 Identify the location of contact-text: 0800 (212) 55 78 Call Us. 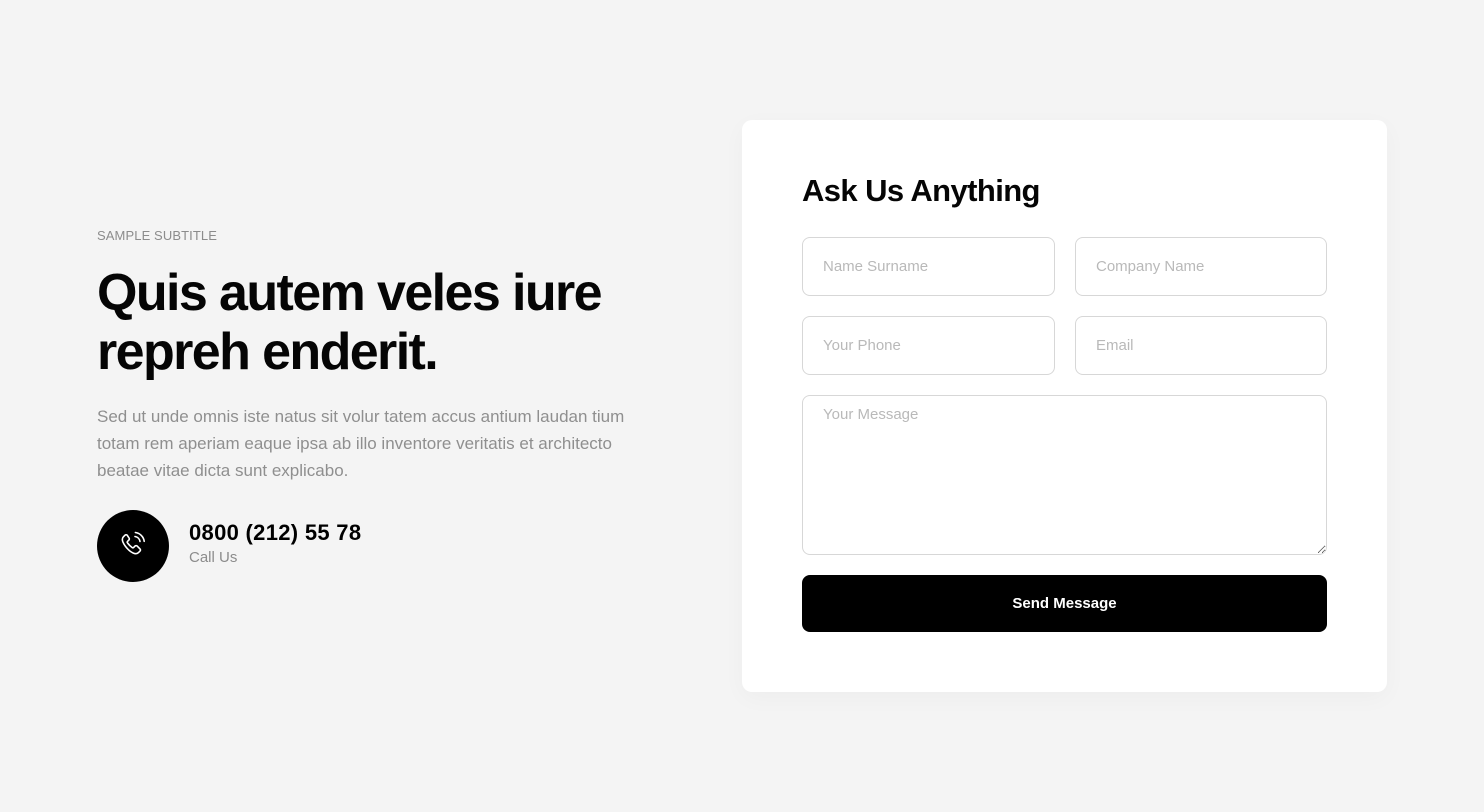
(275, 544).